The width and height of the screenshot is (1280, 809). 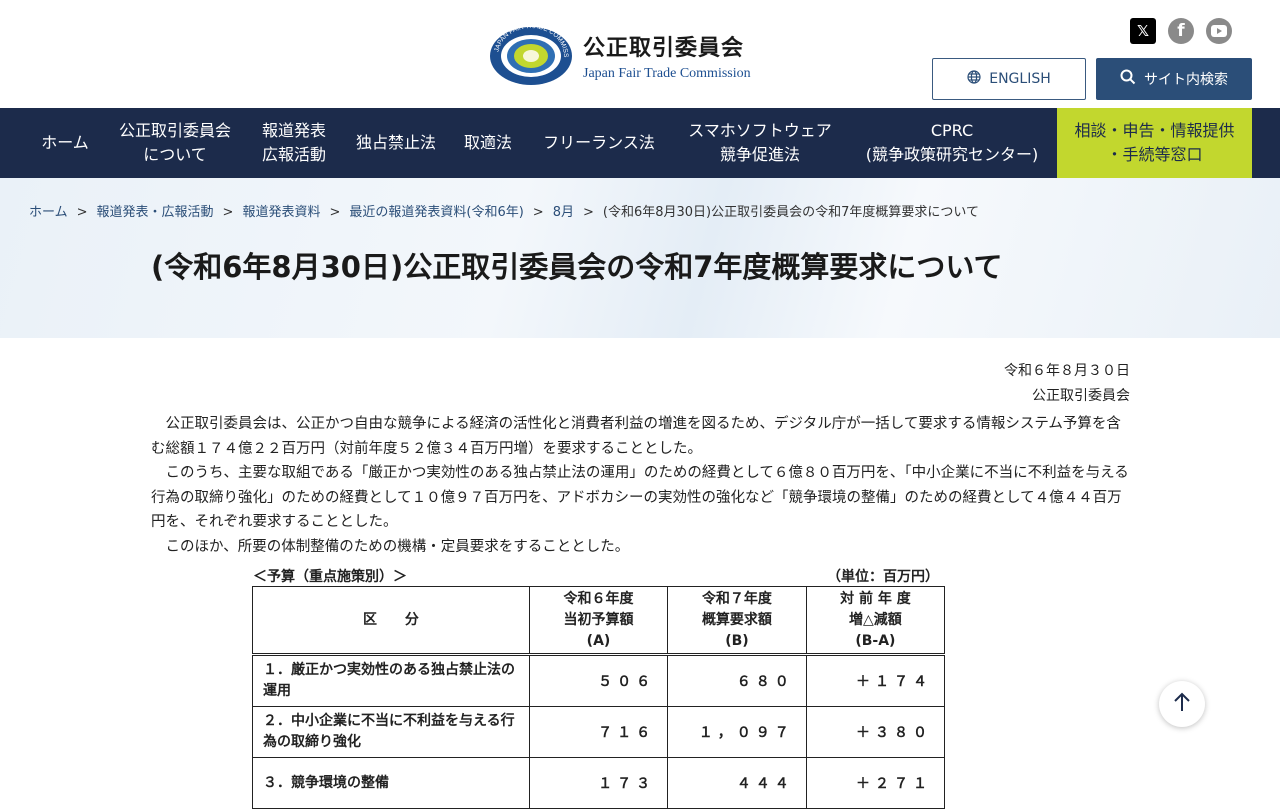 I want to click on col-header-category: 区 分, so click(x=391, y=621).